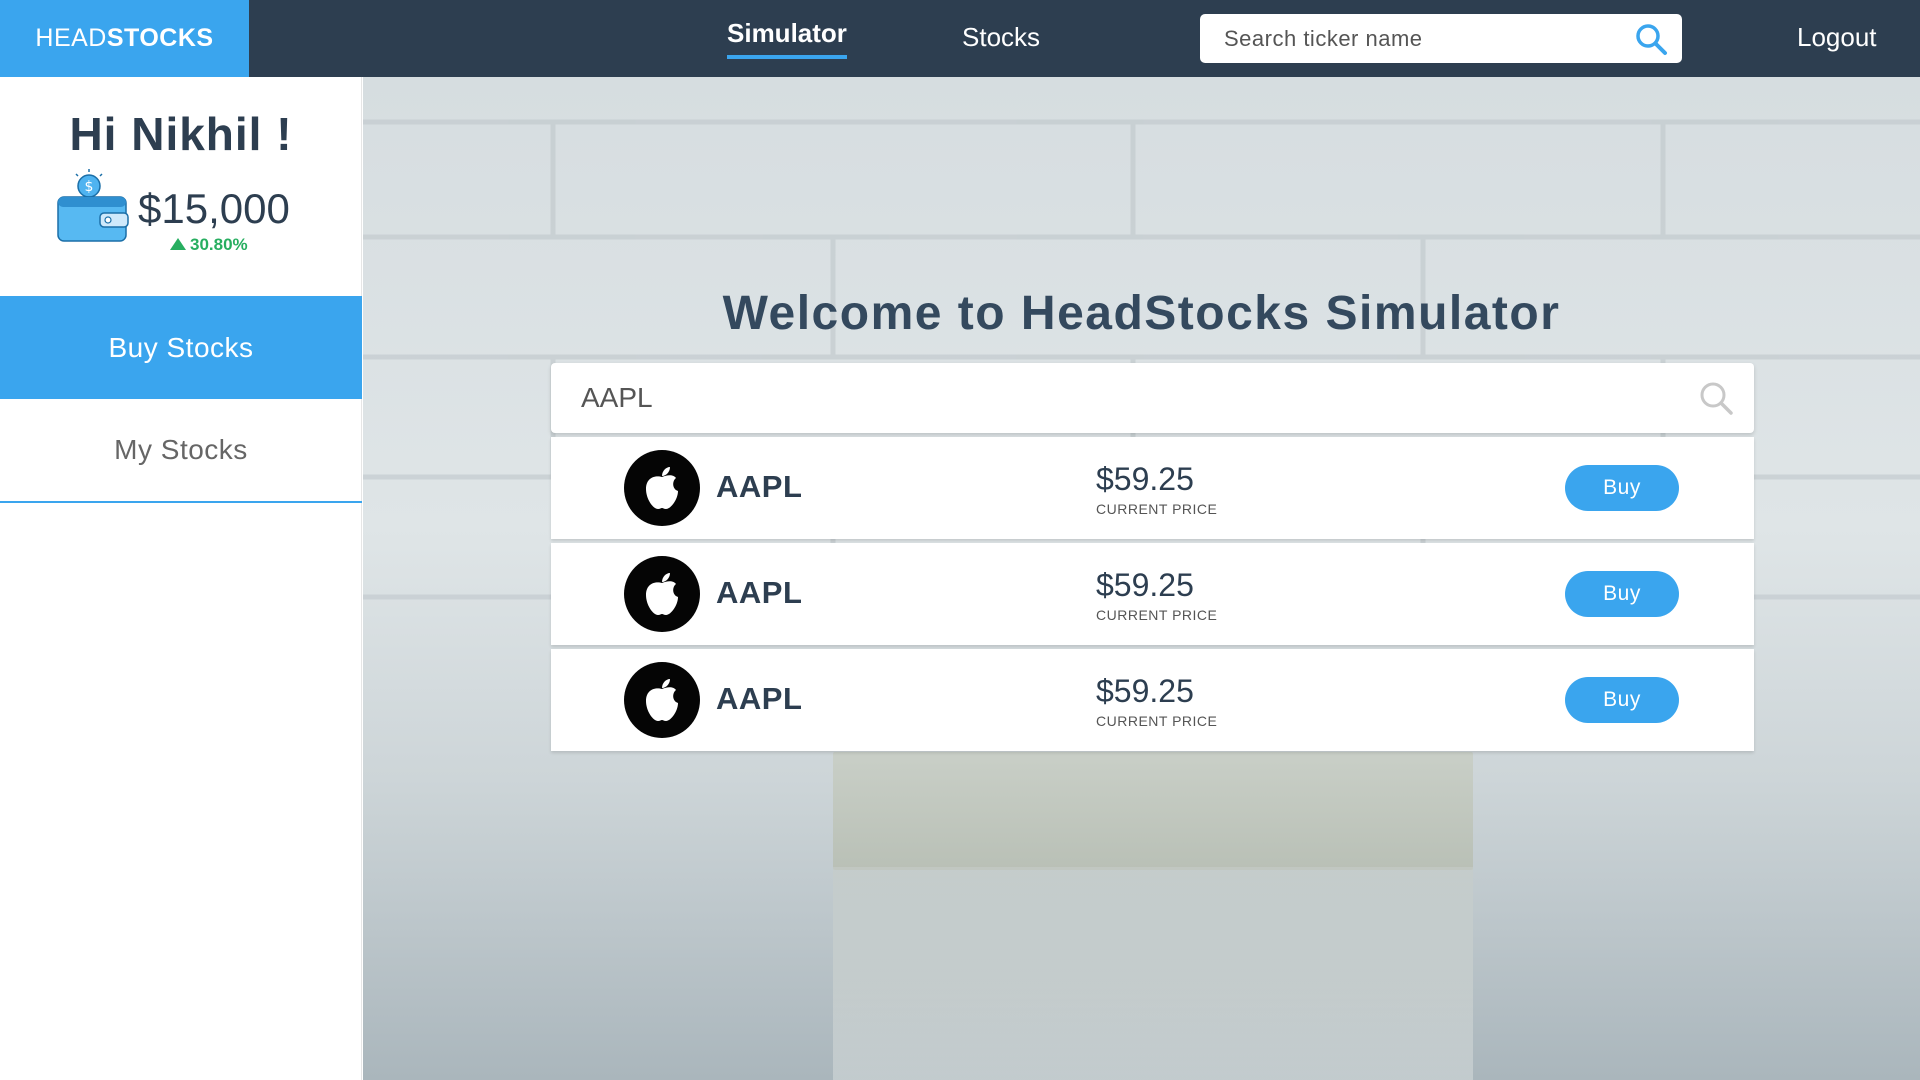 Image resolution: width=1920 pixels, height=1080 pixels. Describe the element at coordinates (160, 38) in the screenshot. I see `brand-logo-bold: STOCKS` at that location.